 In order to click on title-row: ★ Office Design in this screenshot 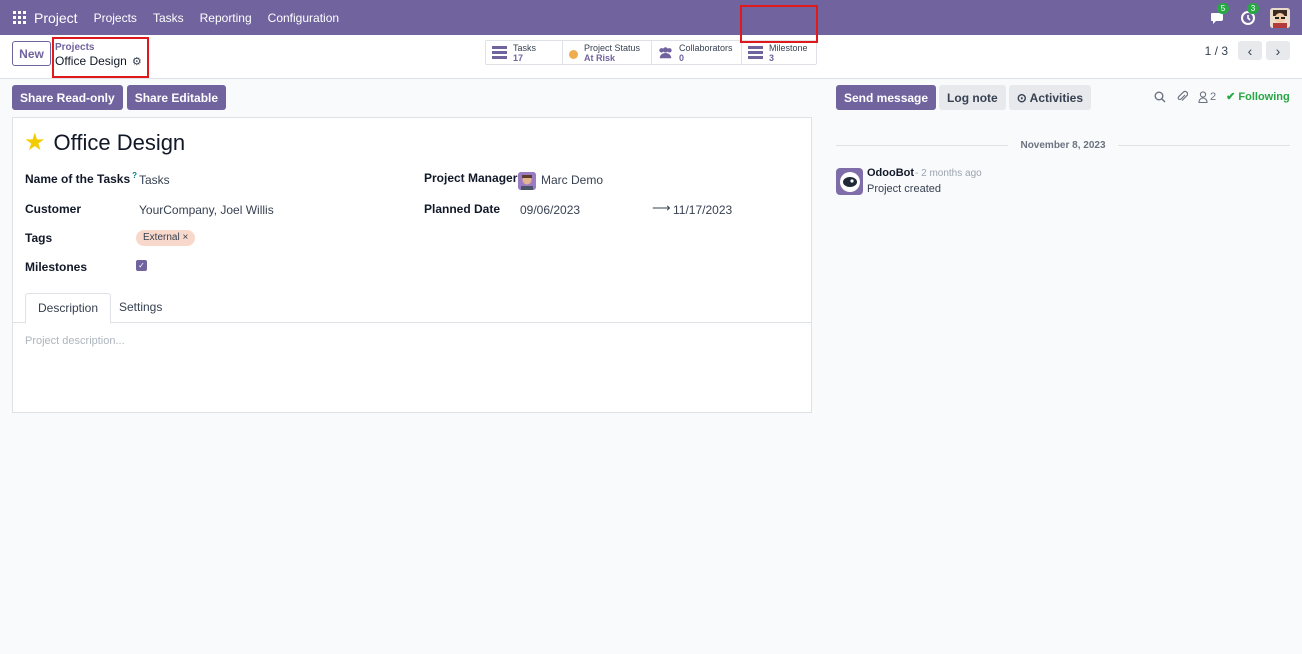, I will do `click(104, 143)`.